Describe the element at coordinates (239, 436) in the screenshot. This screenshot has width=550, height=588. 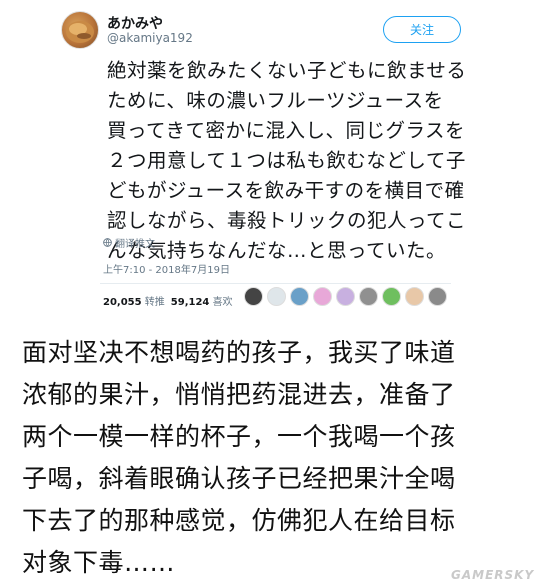
I see `caption-line: 两个一模一样的杯子，一个我喝一个孩` at that location.